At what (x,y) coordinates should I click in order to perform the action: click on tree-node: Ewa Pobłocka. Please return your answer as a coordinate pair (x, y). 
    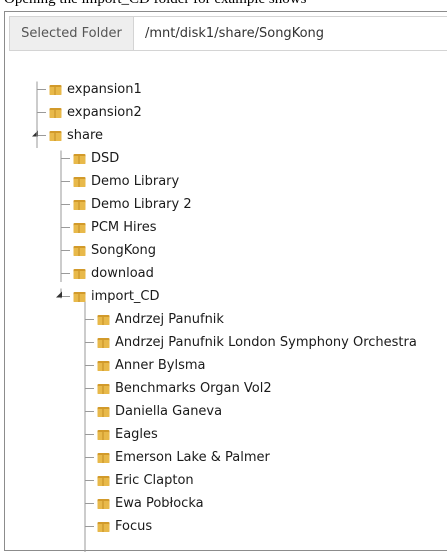
    Looking at the image, I should click on (150, 503).